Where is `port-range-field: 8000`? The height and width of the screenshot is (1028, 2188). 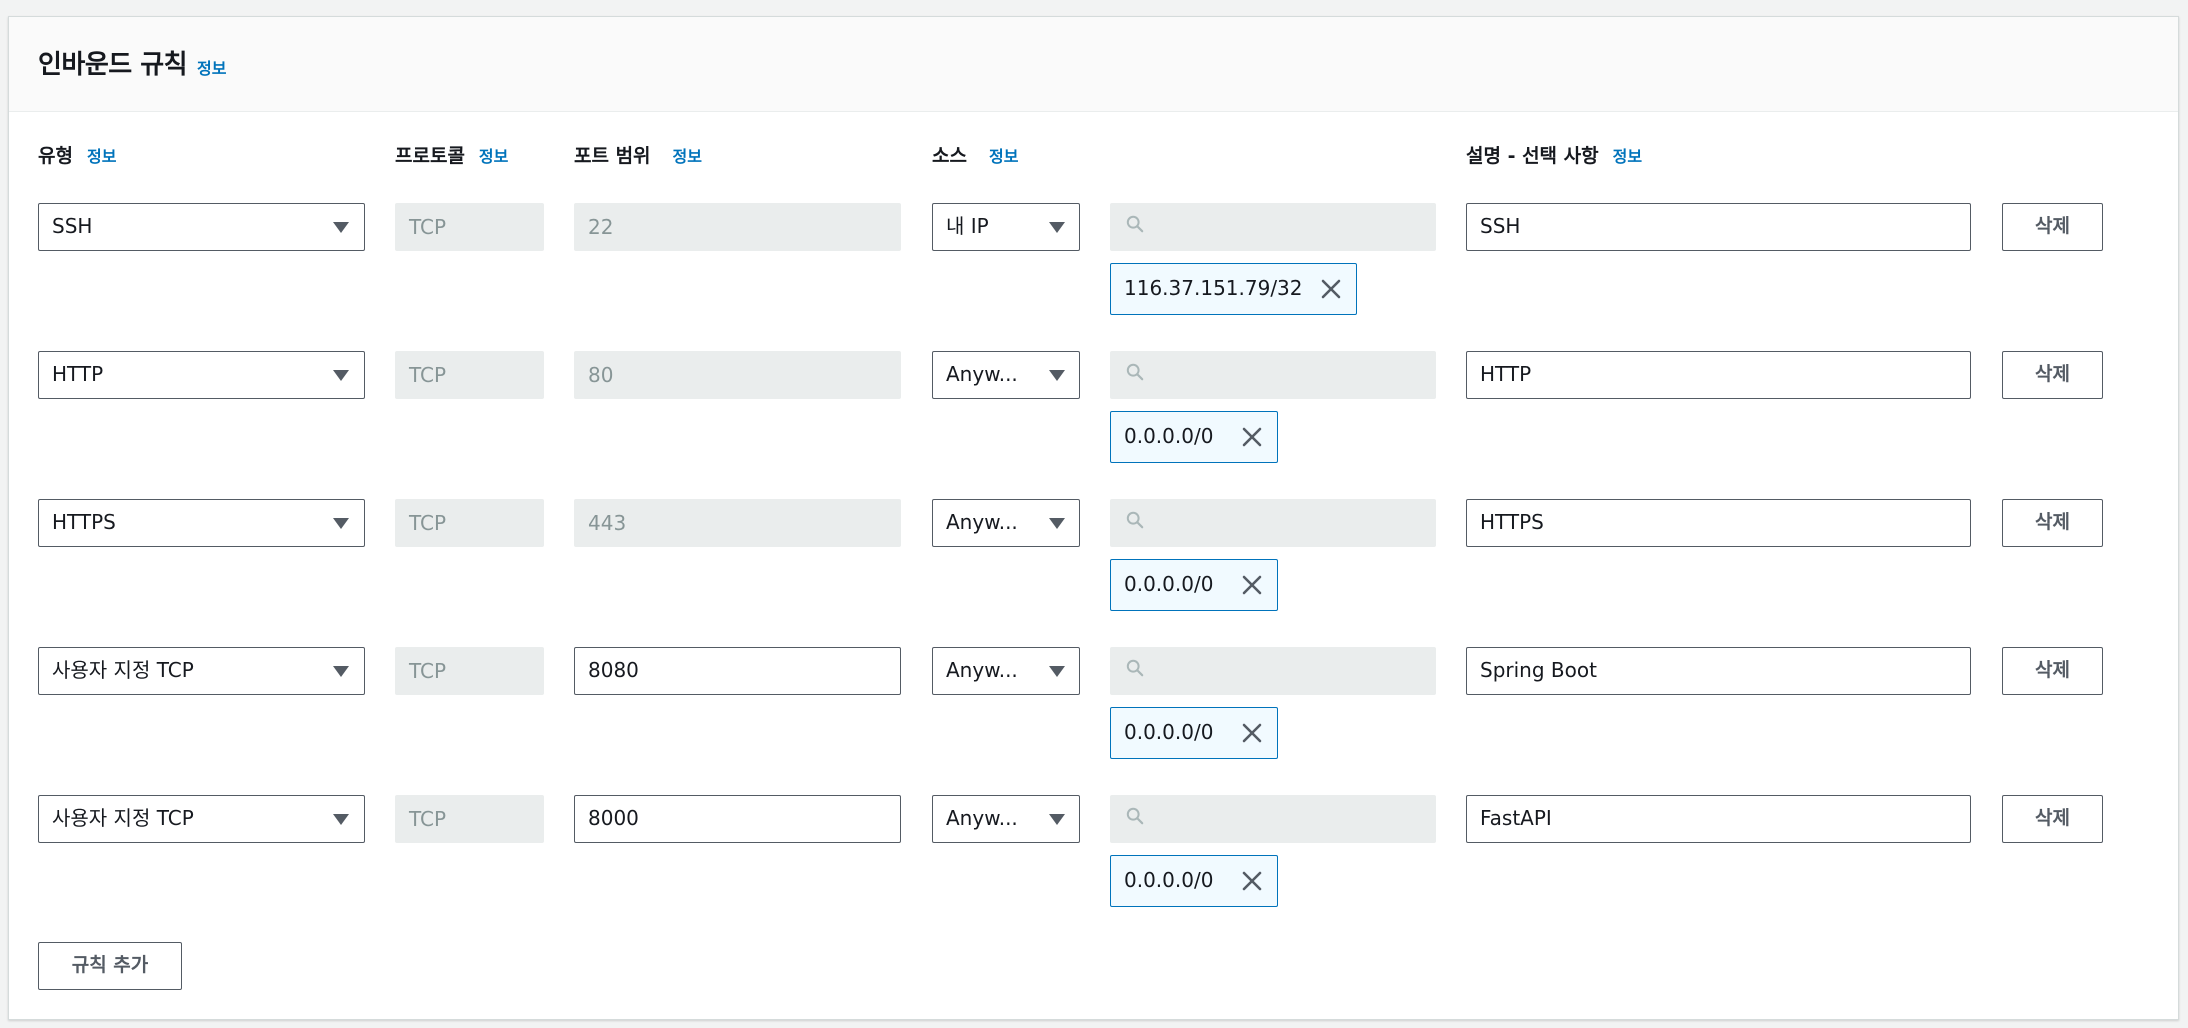 port-range-field: 8000 is located at coordinates (737, 819).